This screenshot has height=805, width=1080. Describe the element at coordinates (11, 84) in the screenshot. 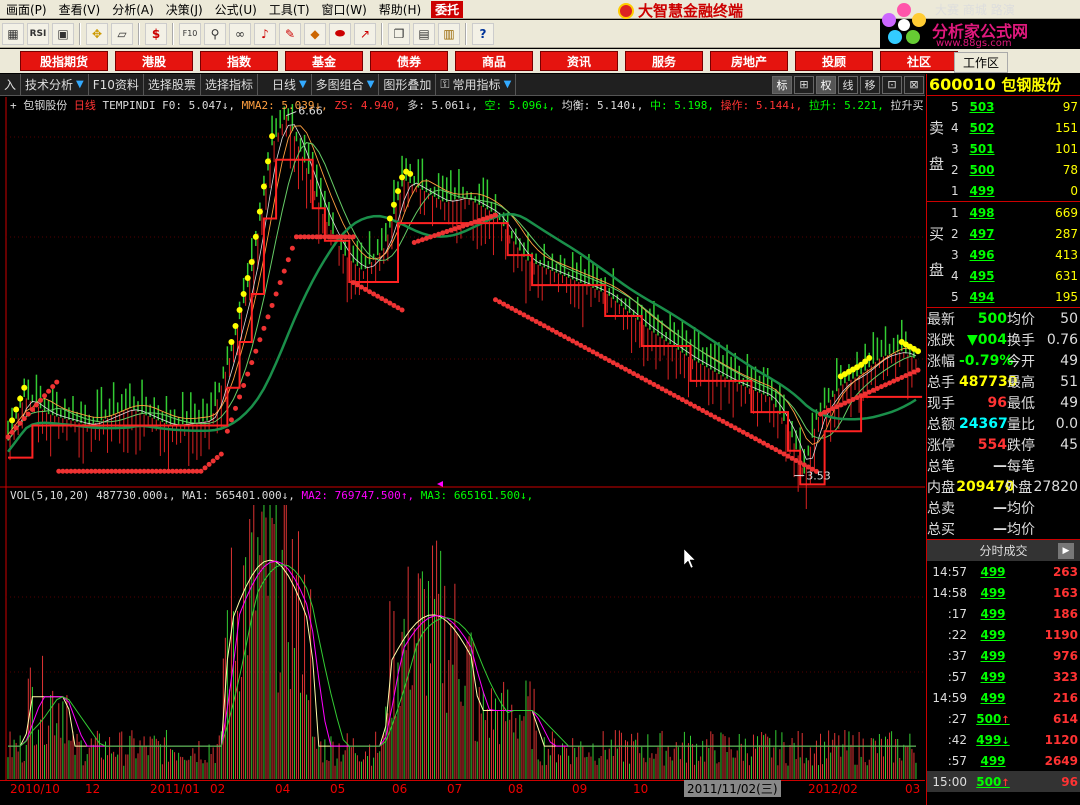

I see `subbar-enter: 入` at that location.